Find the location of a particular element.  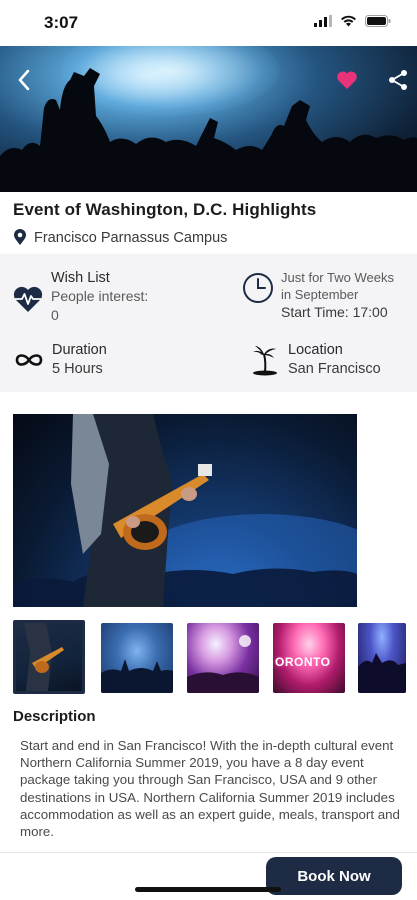

battery-icon is located at coordinates (378, 21).